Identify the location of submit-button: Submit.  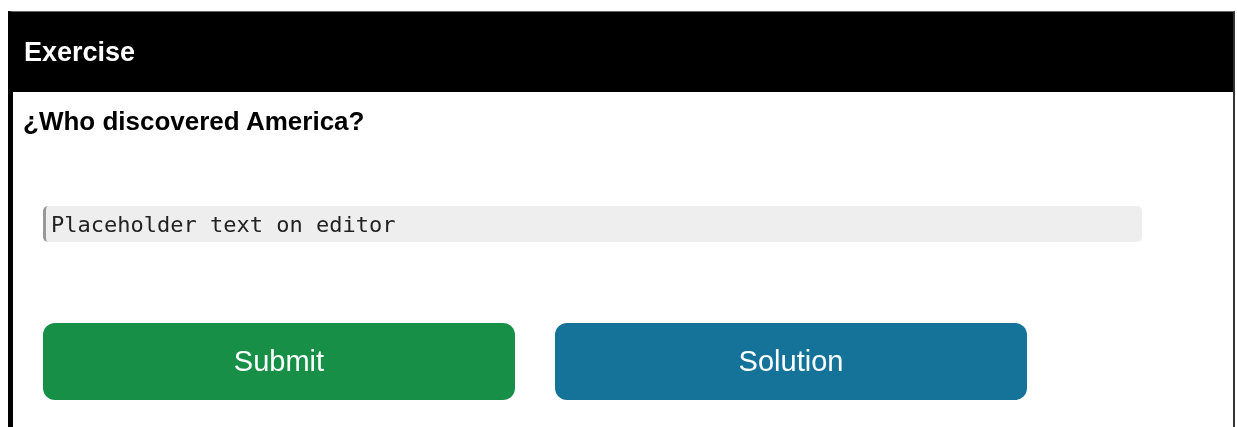
(279, 361).